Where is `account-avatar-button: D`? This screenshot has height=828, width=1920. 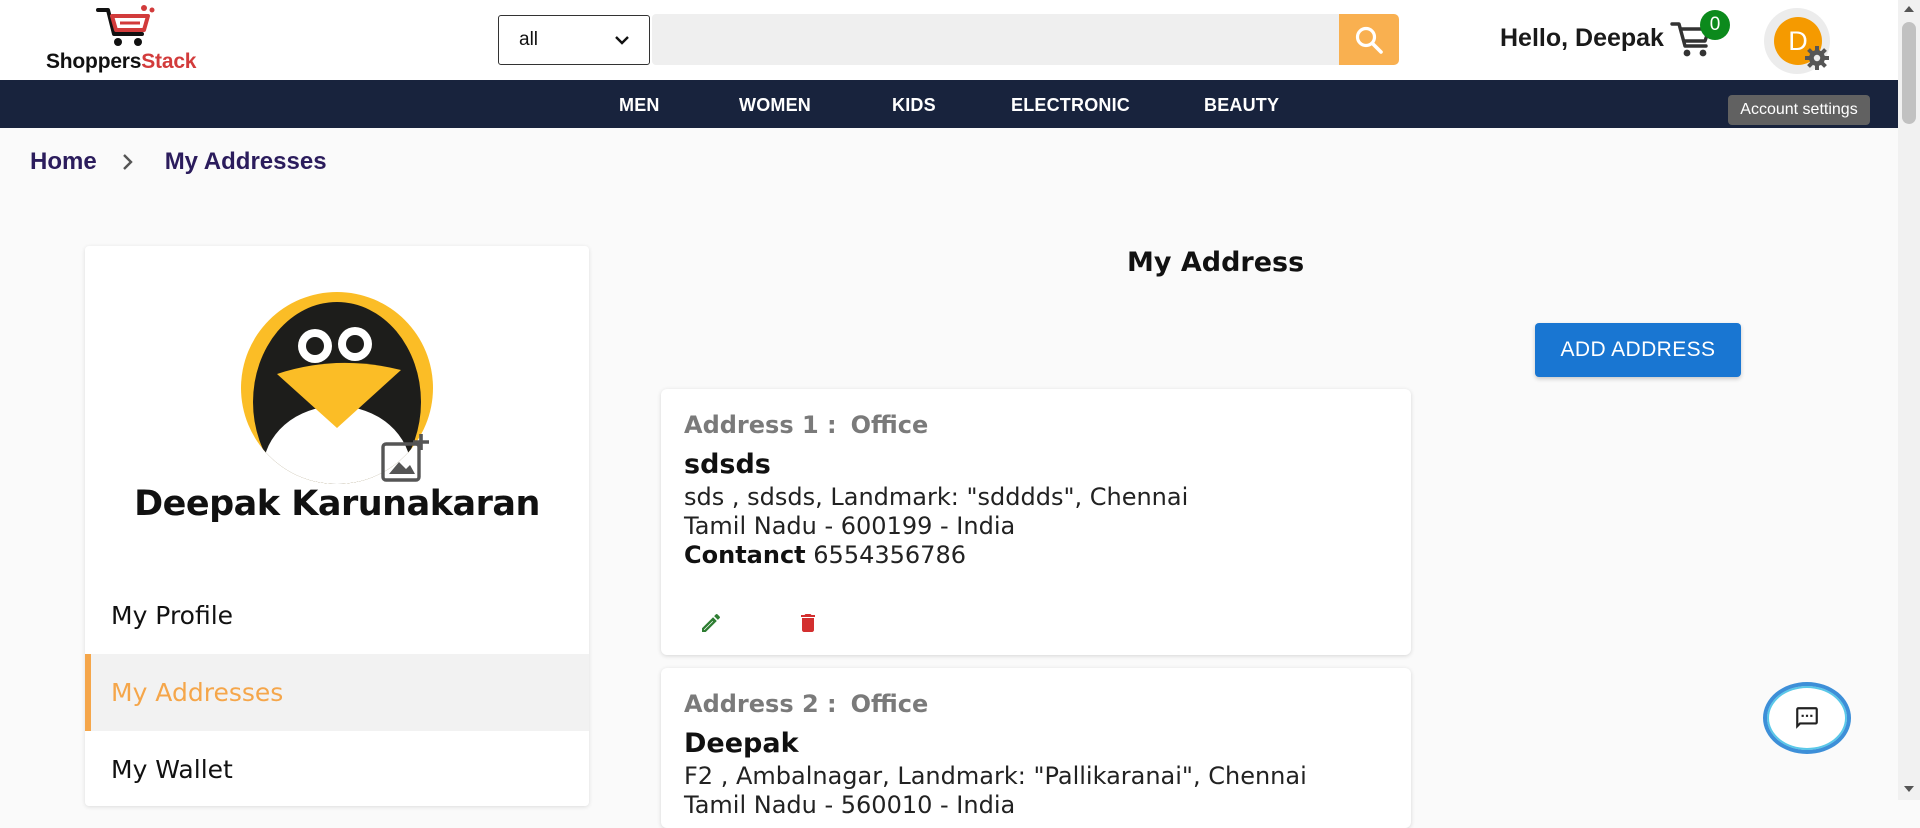 account-avatar-button: D is located at coordinates (1797, 41).